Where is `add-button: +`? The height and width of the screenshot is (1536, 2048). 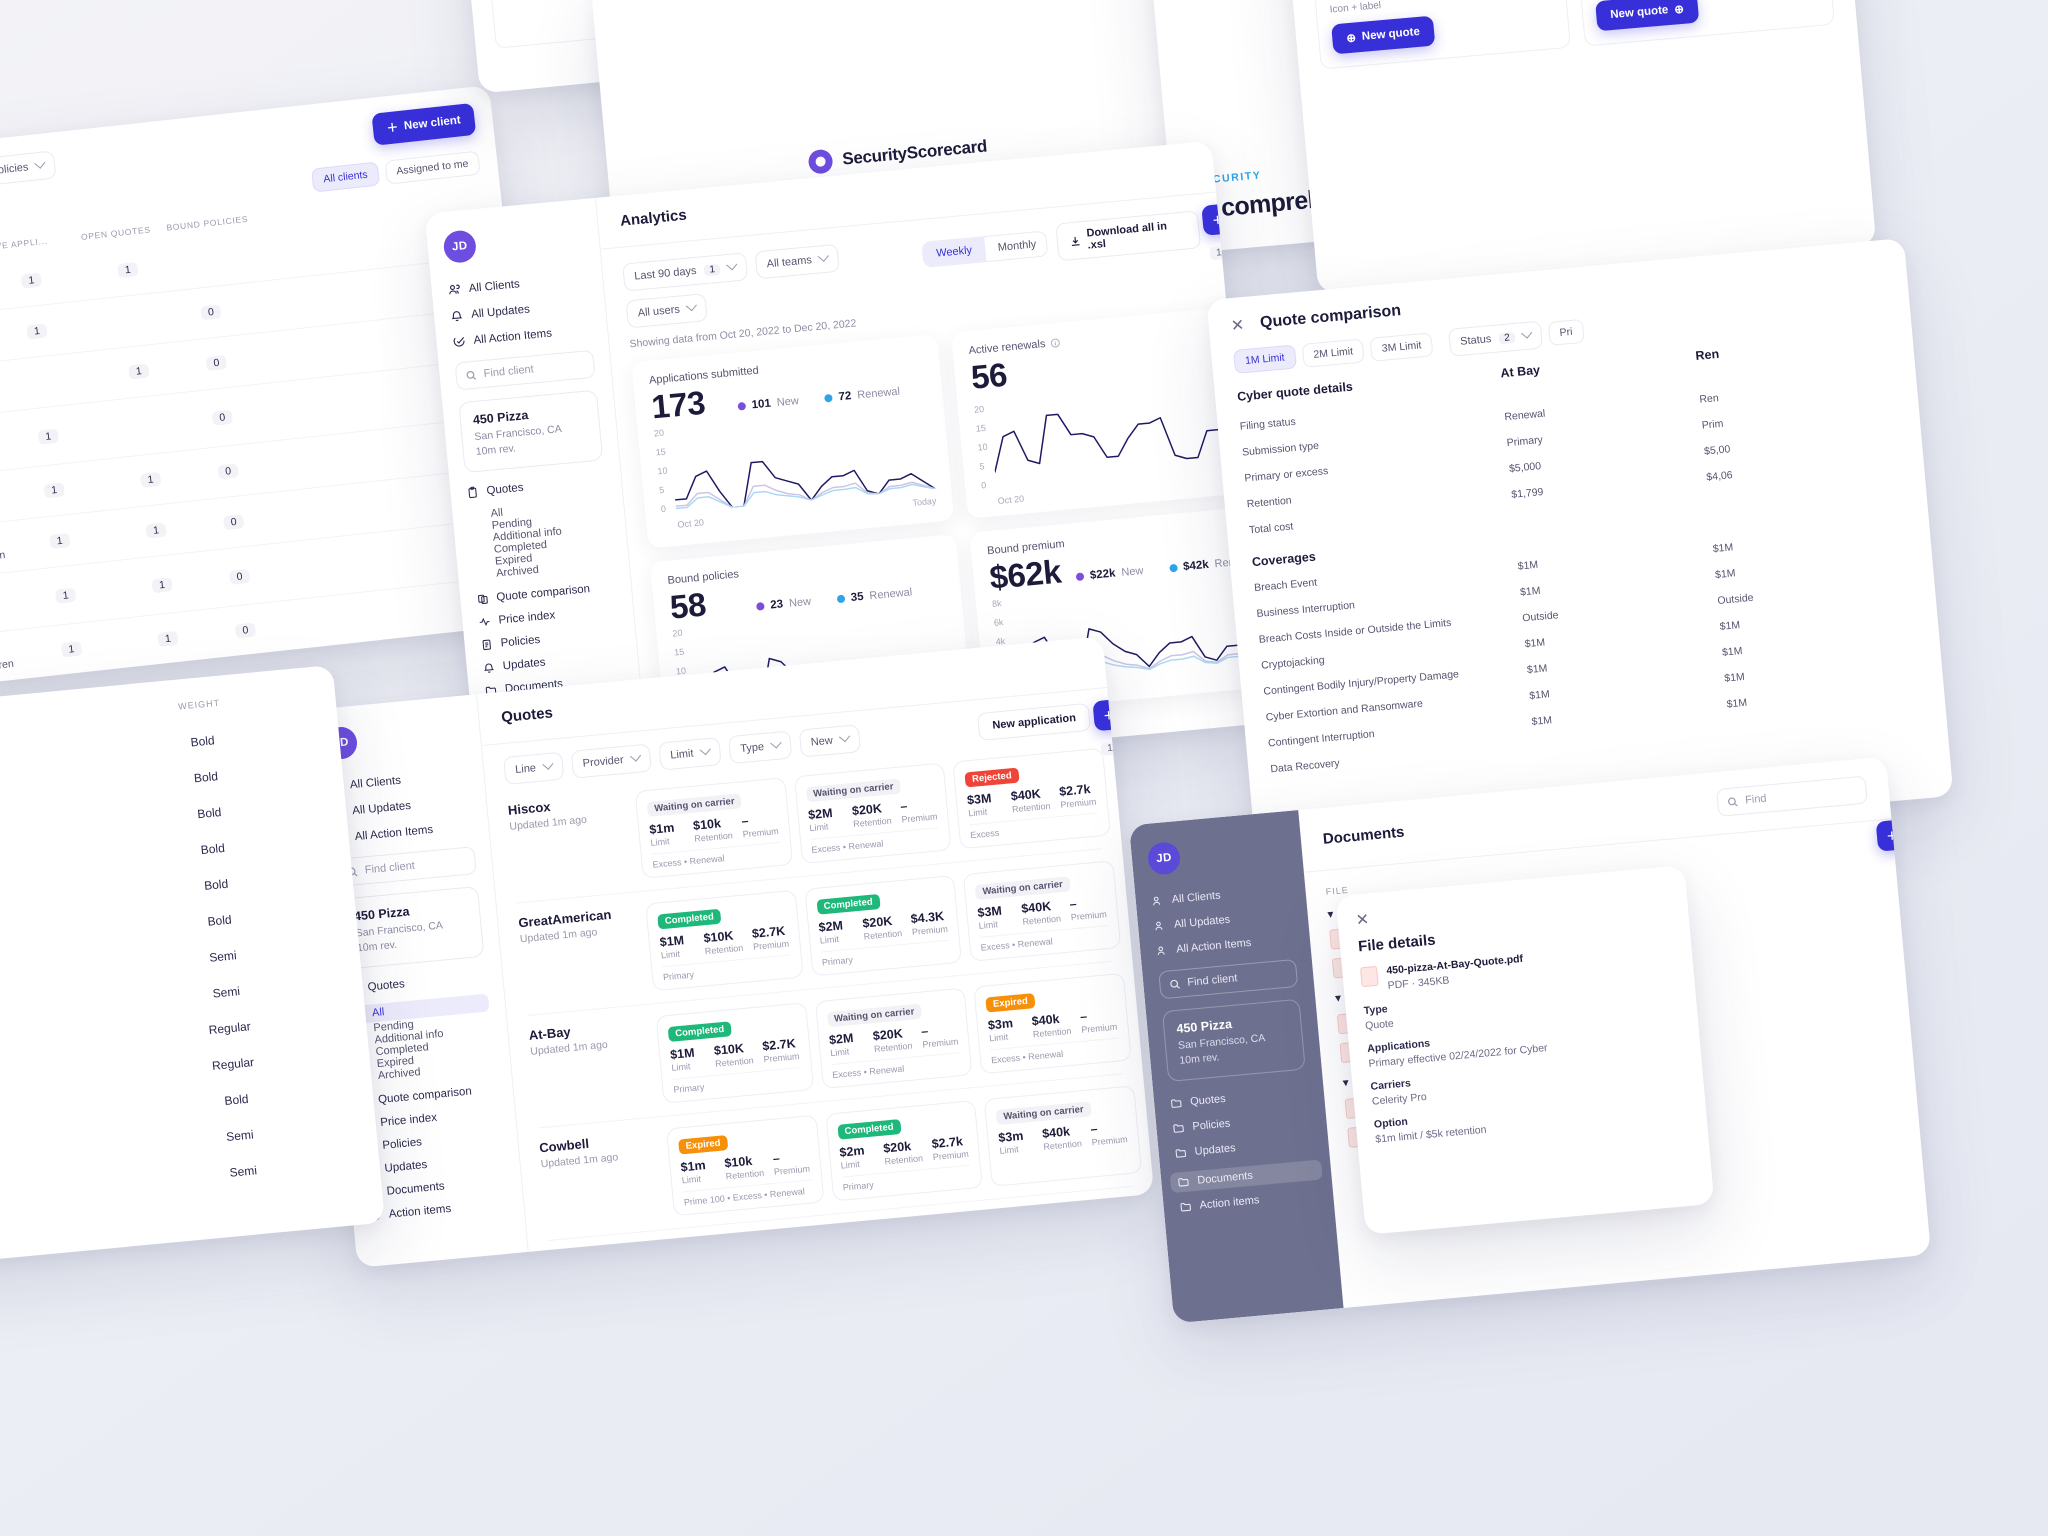 add-button: + is located at coordinates (1892, 835).